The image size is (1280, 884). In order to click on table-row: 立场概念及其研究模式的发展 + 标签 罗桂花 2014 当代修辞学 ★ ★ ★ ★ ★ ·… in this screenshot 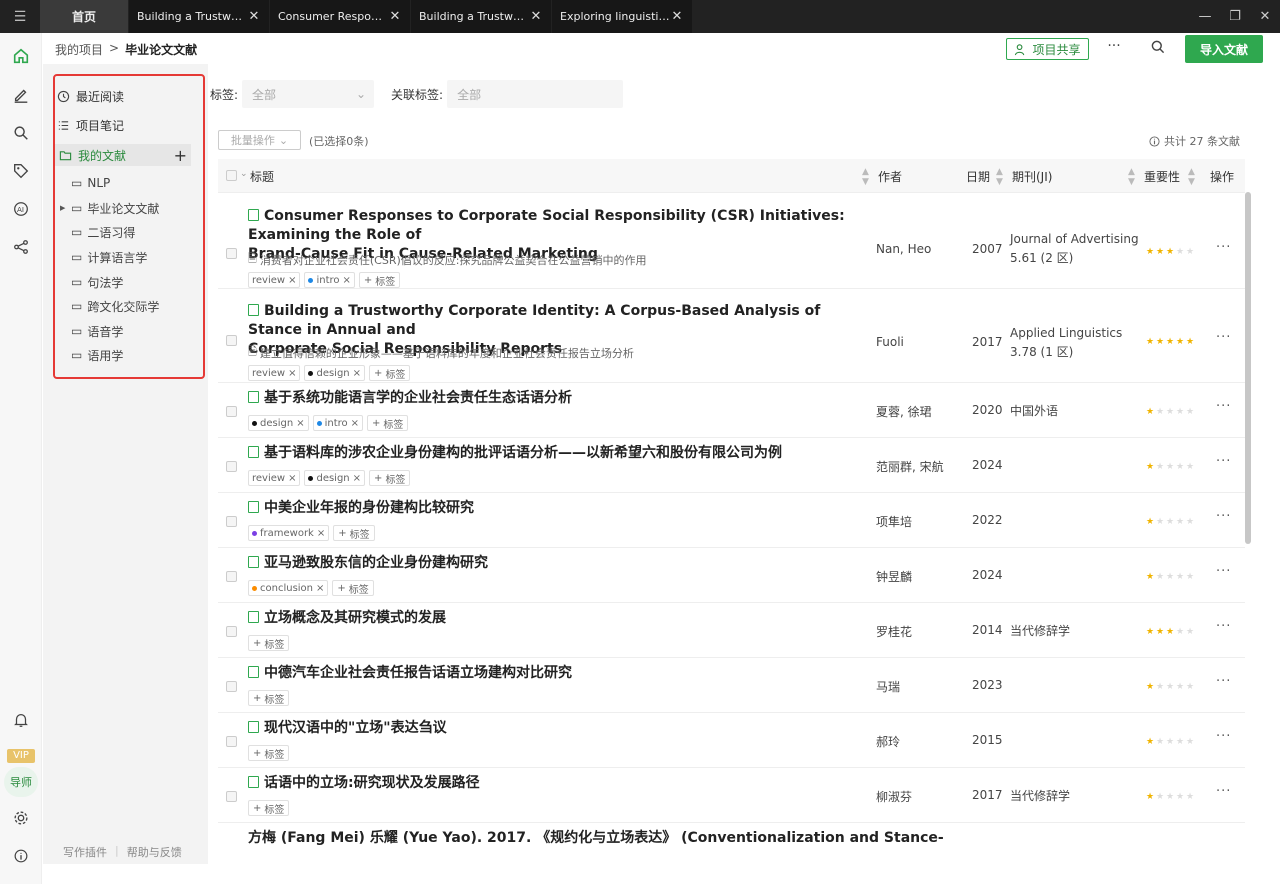, I will do `click(731, 630)`.